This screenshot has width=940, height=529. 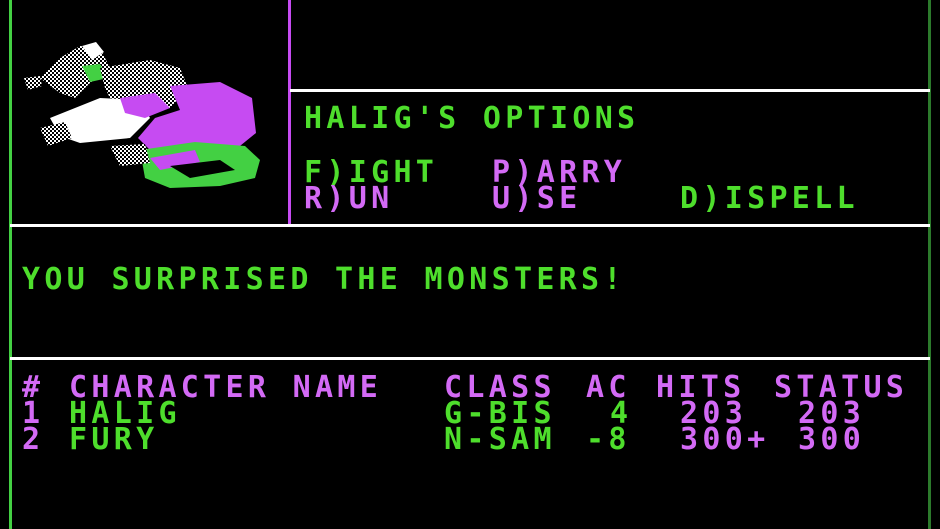 I want to click on row-hits: 300+, so click(x=725, y=439).